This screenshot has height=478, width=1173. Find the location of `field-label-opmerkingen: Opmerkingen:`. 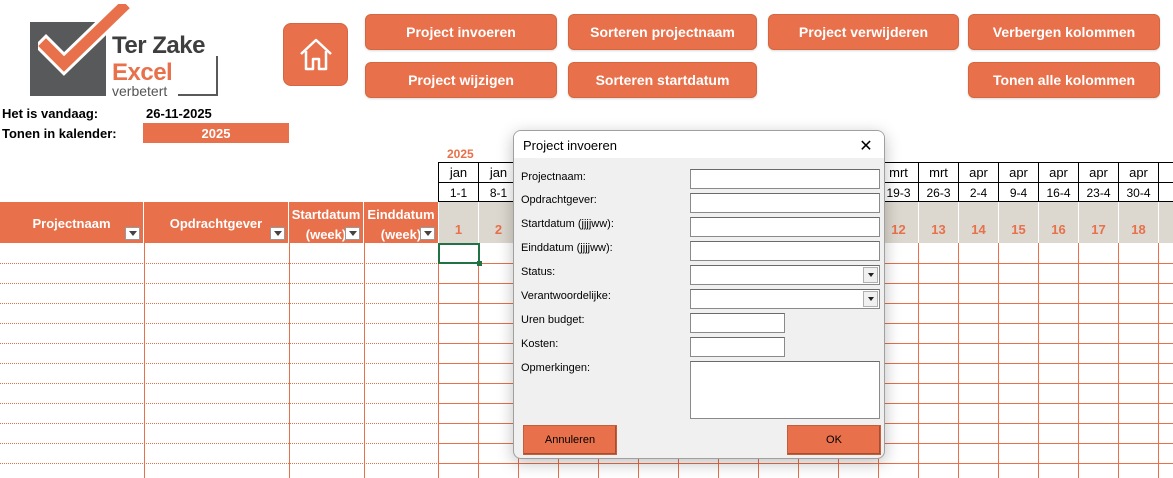

field-label-opmerkingen: Opmerkingen: is located at coordinates (556, 368).